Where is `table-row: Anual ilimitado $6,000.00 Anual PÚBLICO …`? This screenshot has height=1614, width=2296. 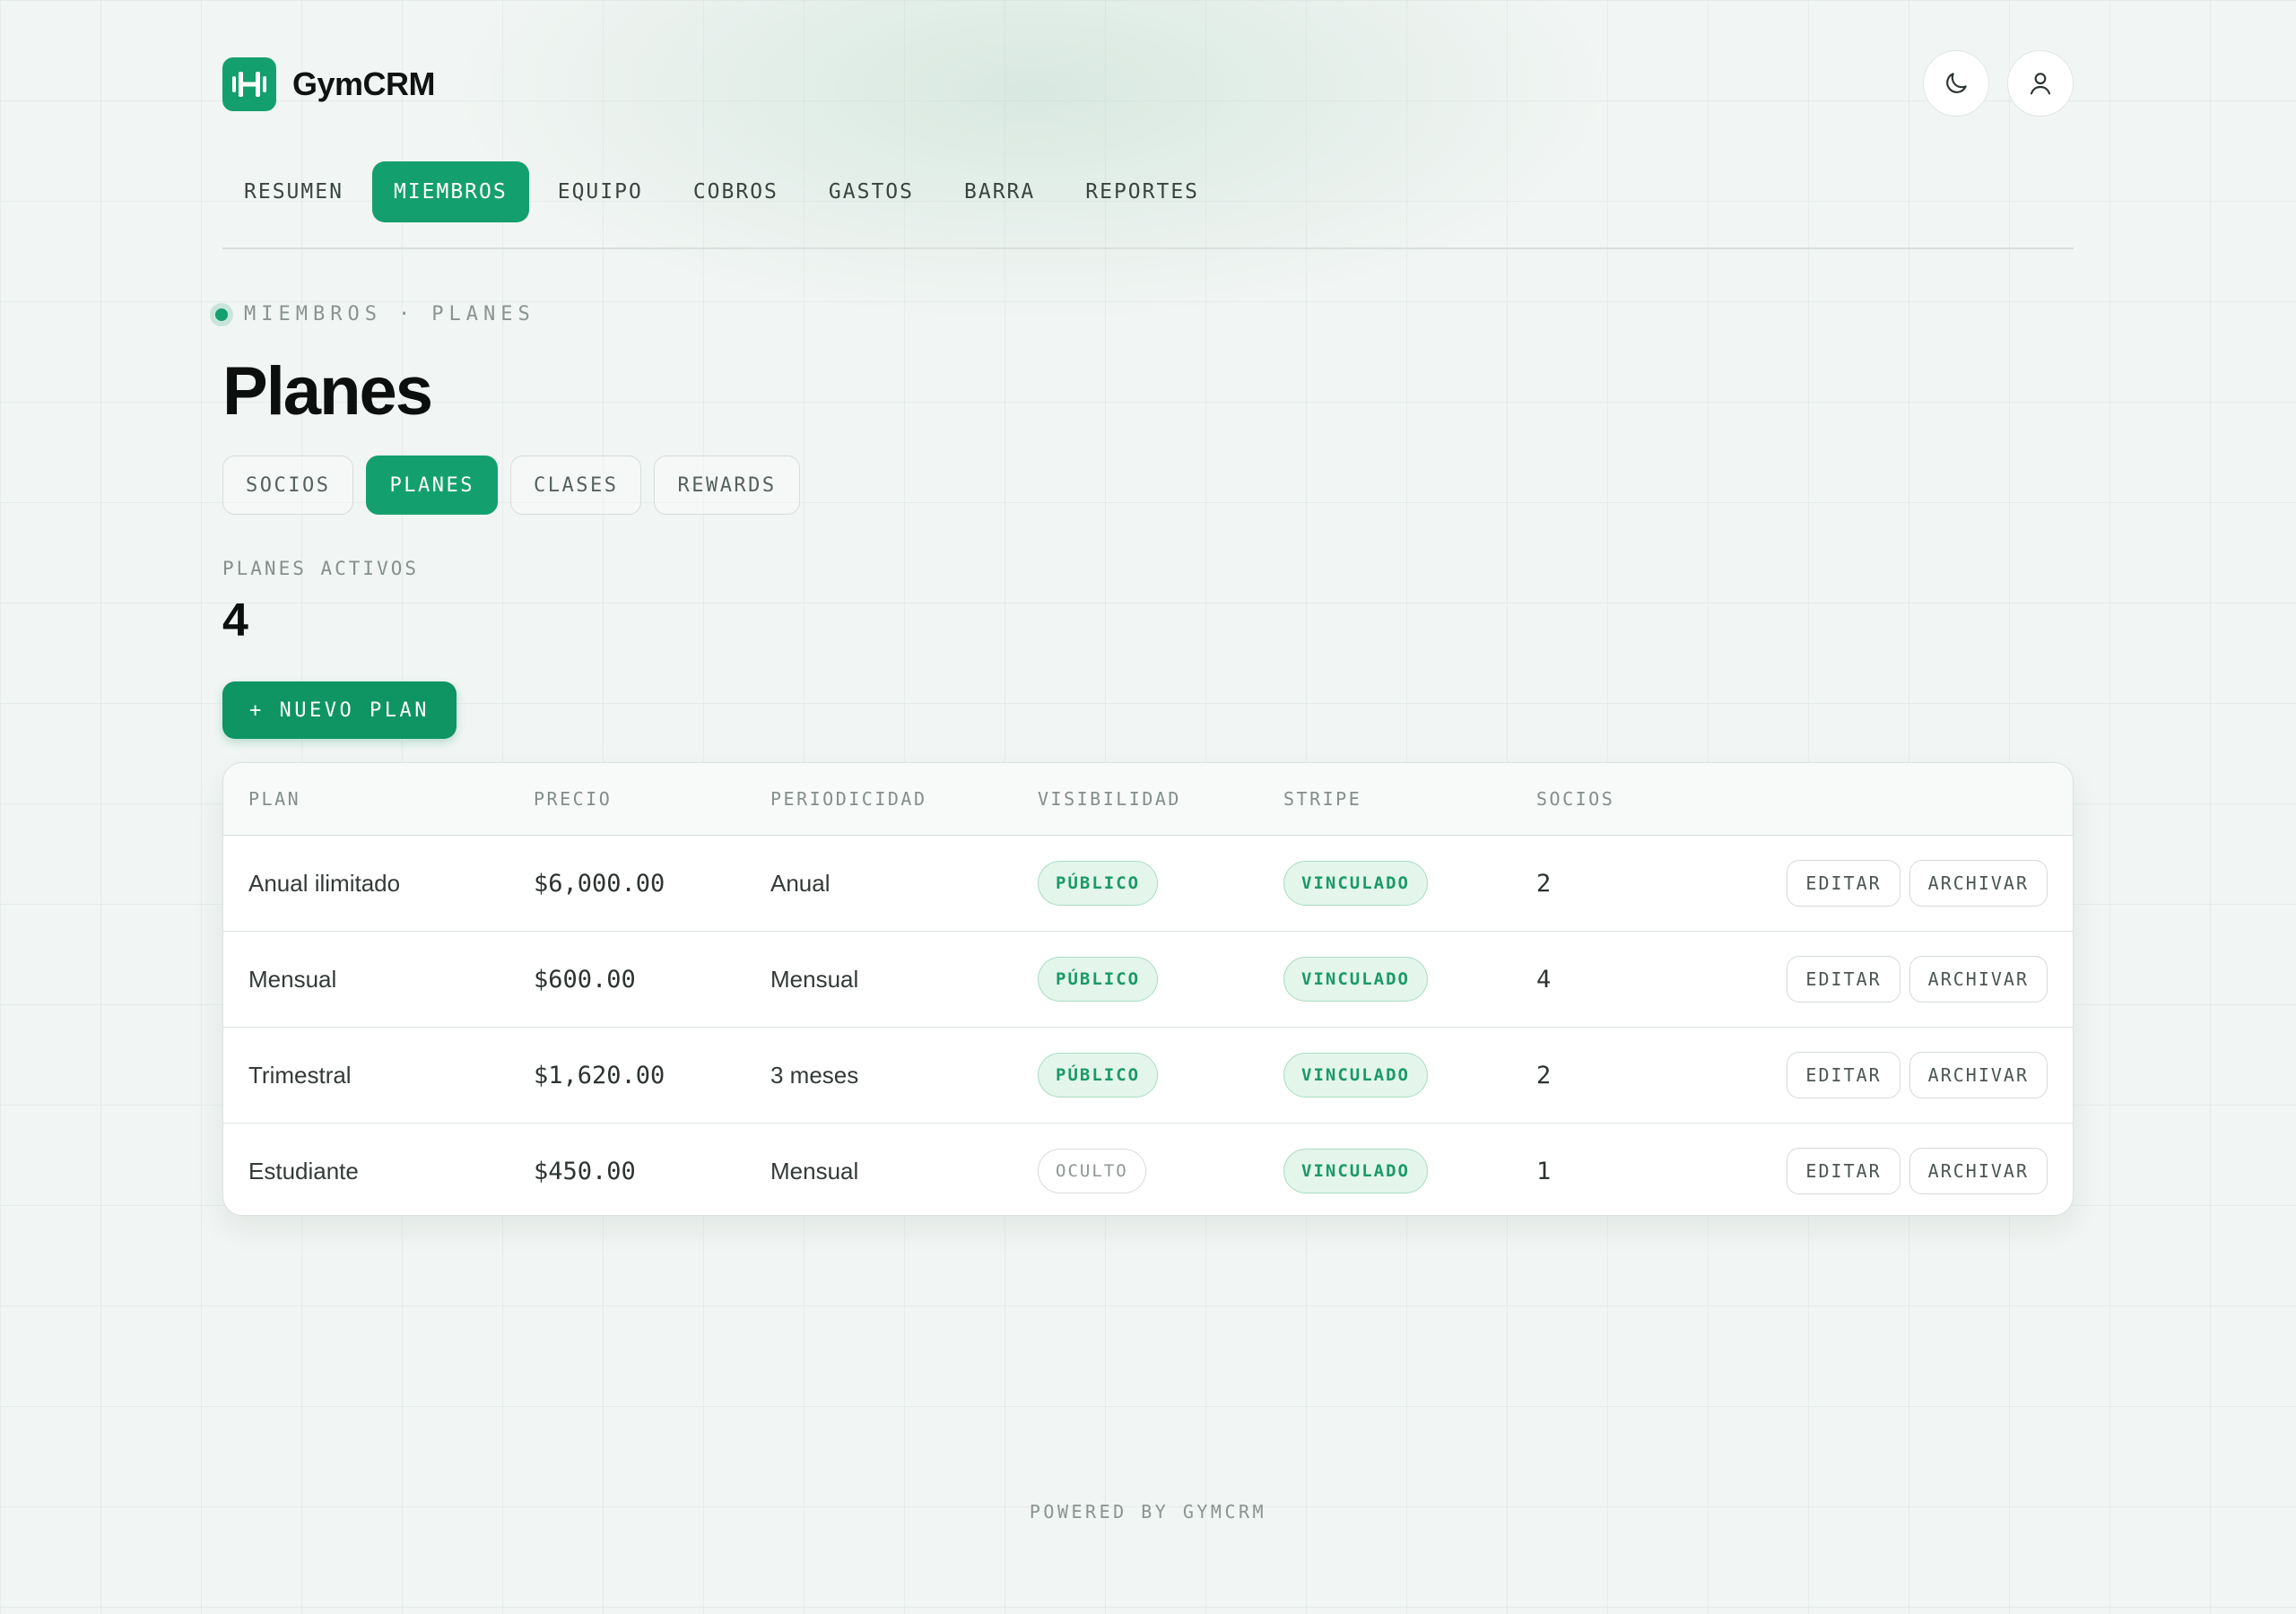 table-row: Anual ilimitado $6,000.00 Anual PÚBLICO … is located at coordinates (1148, 884).